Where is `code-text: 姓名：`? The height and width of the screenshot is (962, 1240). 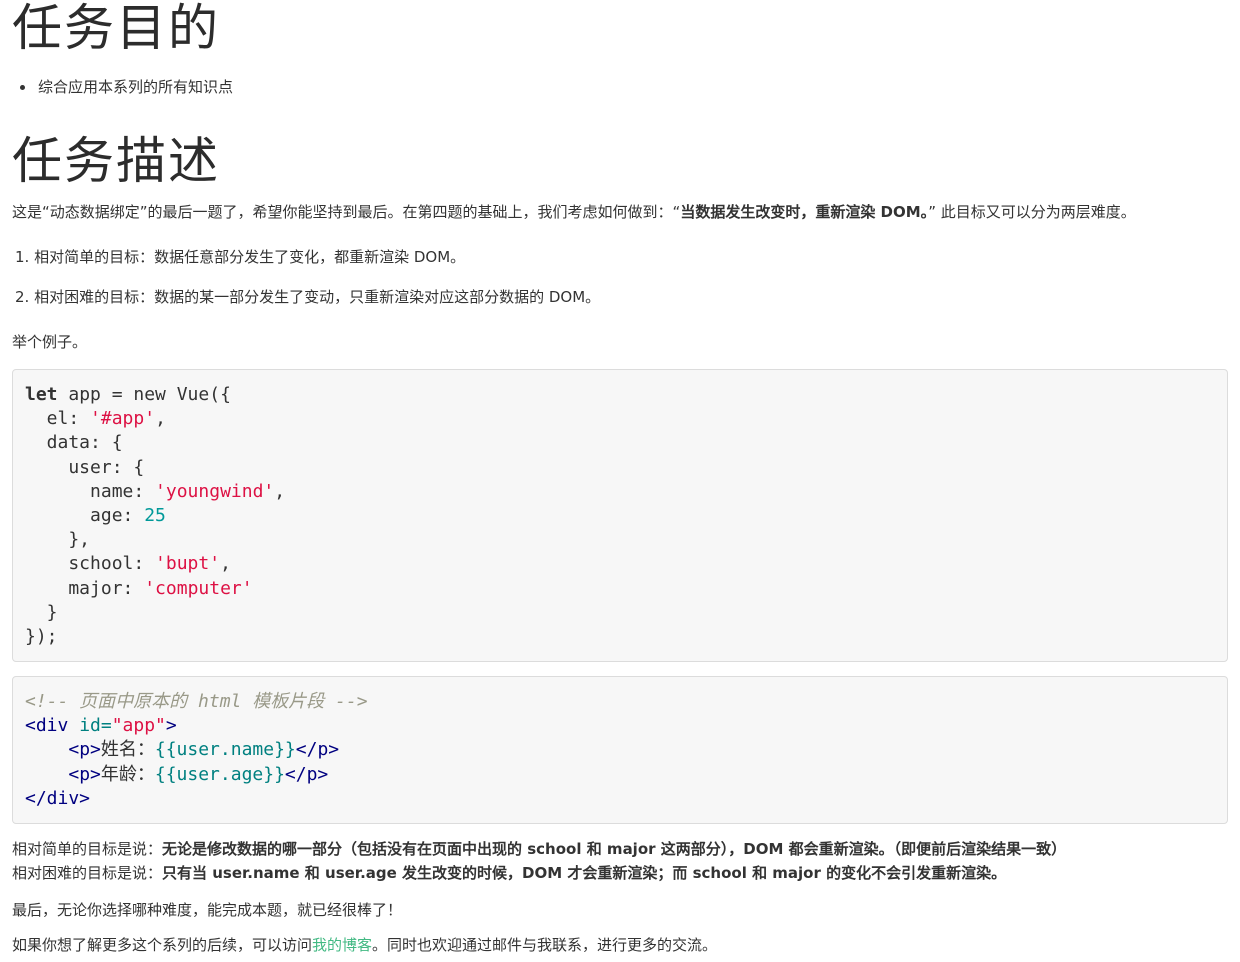
code-text: 姓名： is located at coordinates (127, 750).